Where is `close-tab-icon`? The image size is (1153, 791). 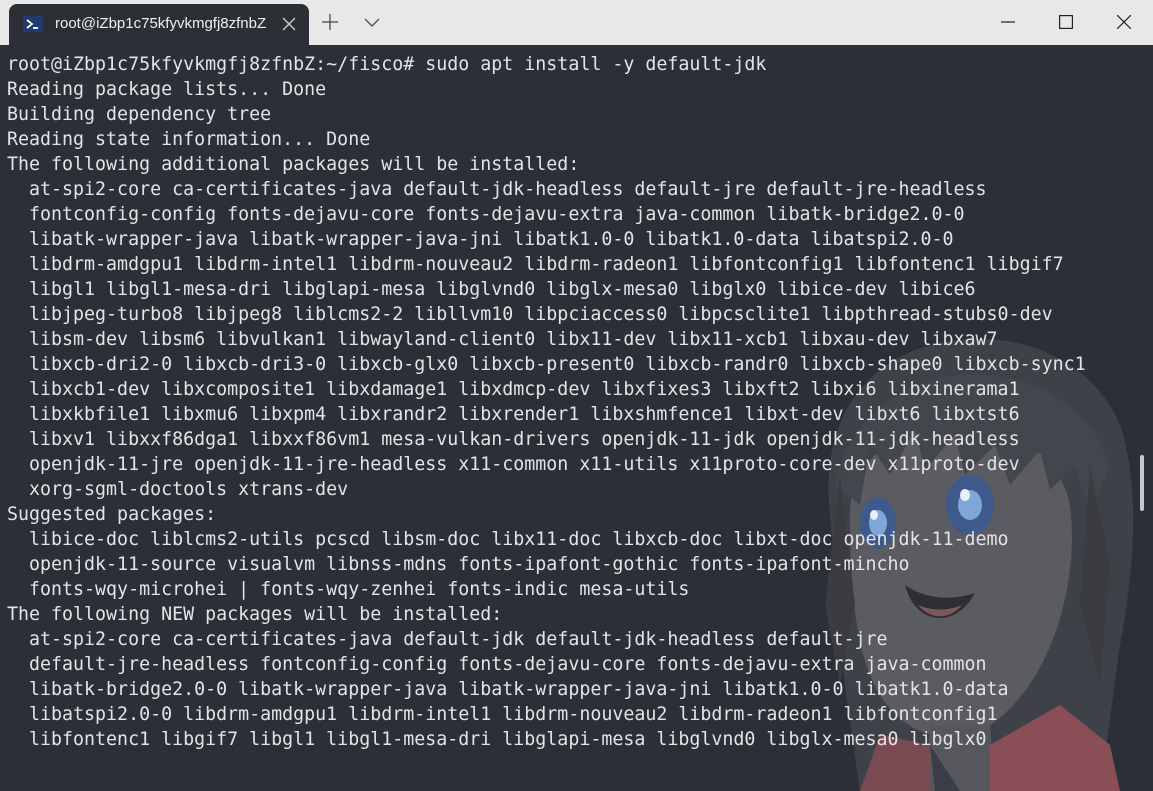 close-tab-icon is located at coordinates (289, 24).